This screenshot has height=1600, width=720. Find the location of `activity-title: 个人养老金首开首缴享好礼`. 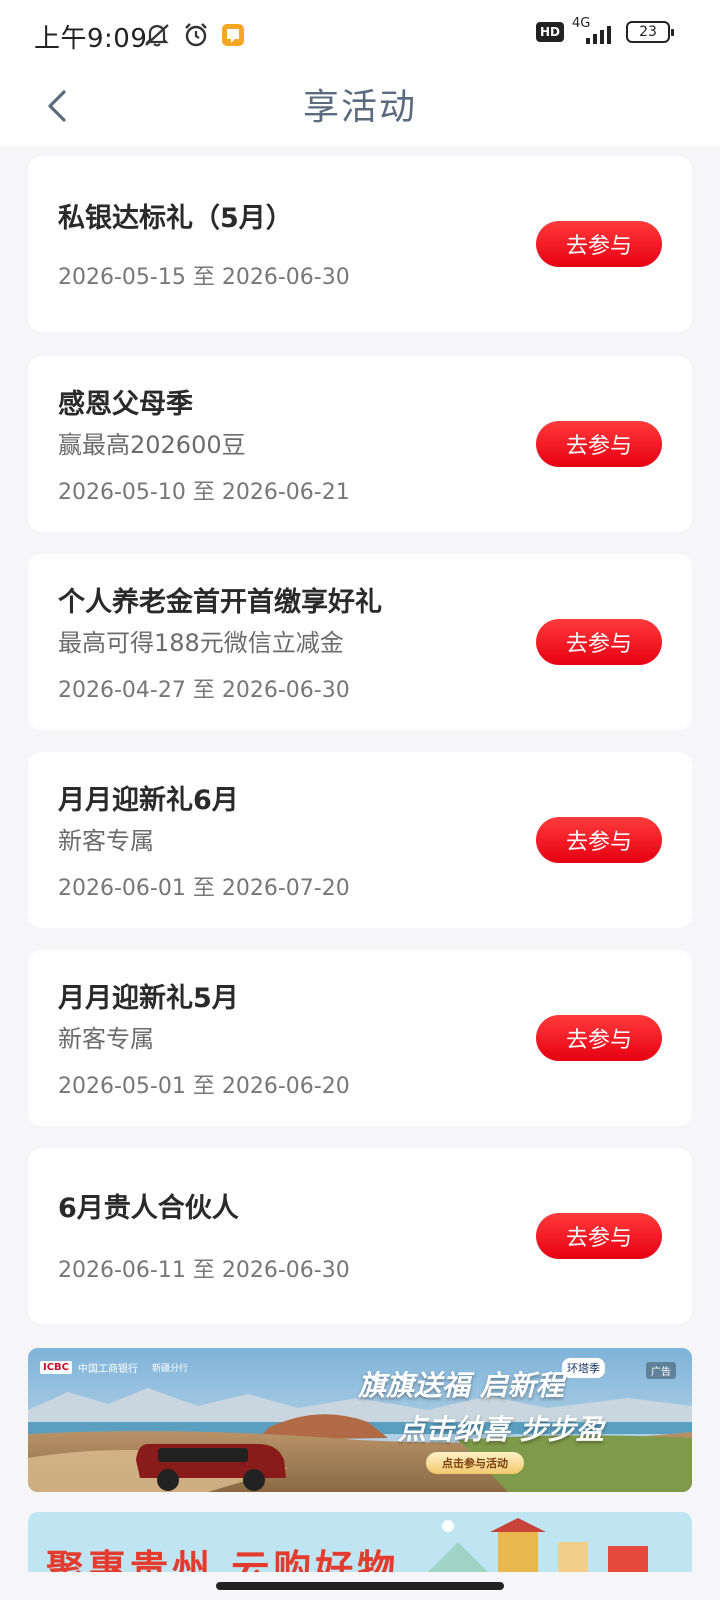

activity-title: 个人养老金首开首缴享好礼 is located at coordinates (220, 602).